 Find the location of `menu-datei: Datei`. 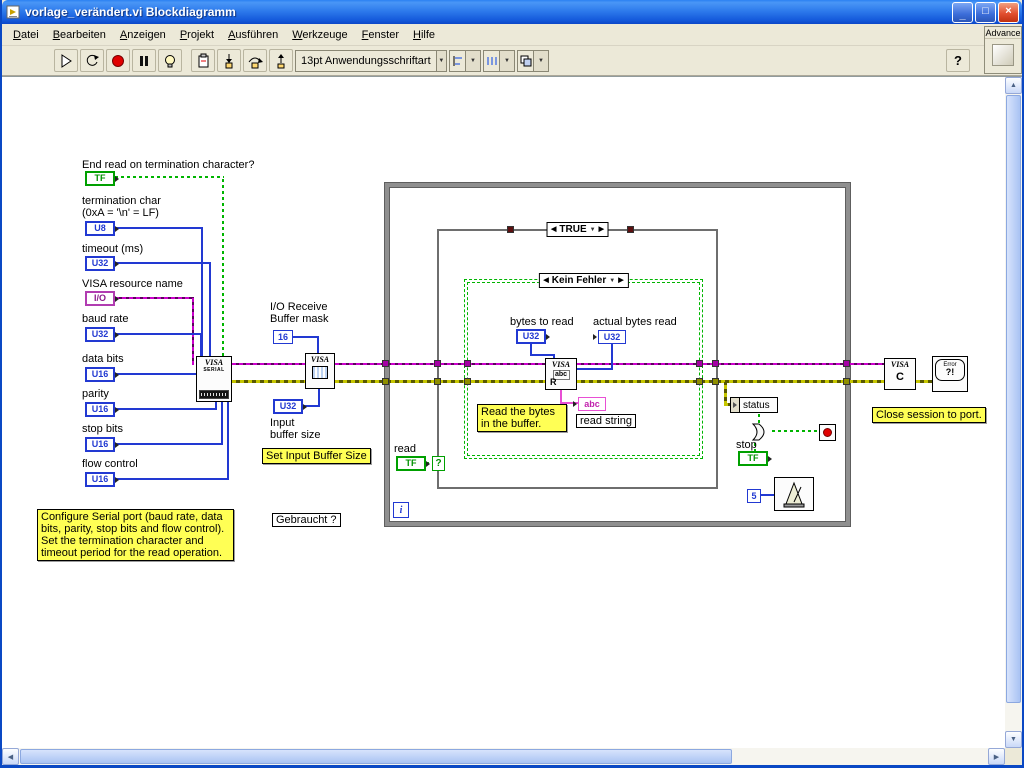

menu-datei: Datei is located at coordinates (26, 35).